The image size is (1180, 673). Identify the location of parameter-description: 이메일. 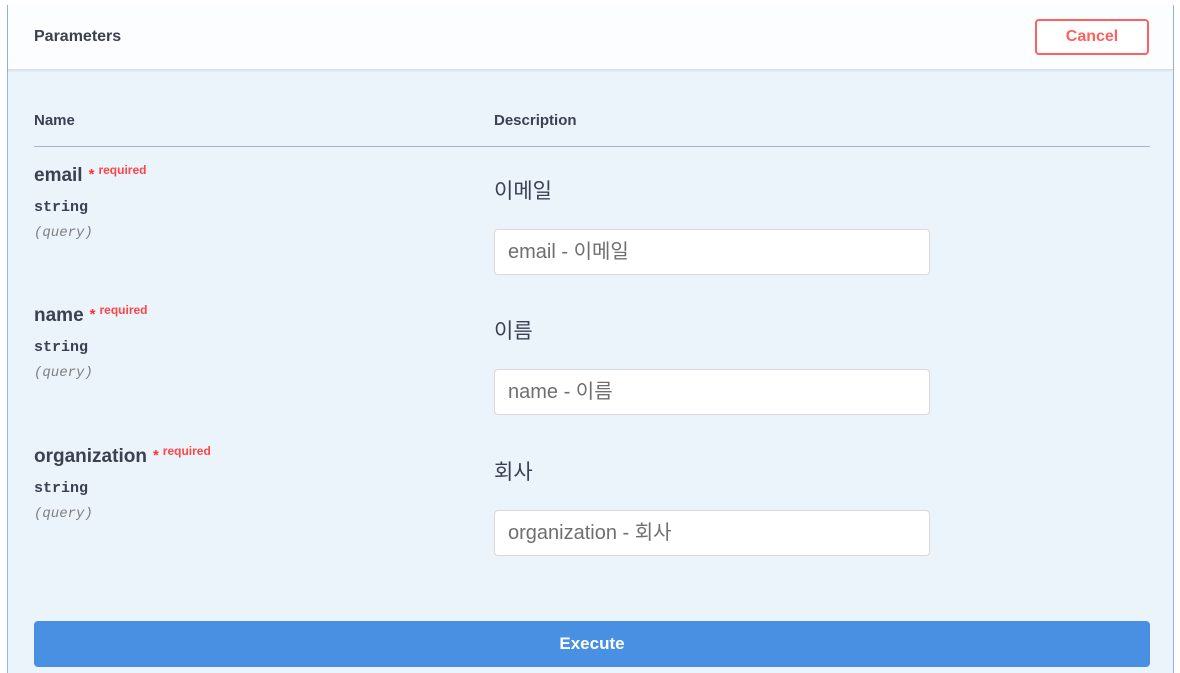
(523, 191).